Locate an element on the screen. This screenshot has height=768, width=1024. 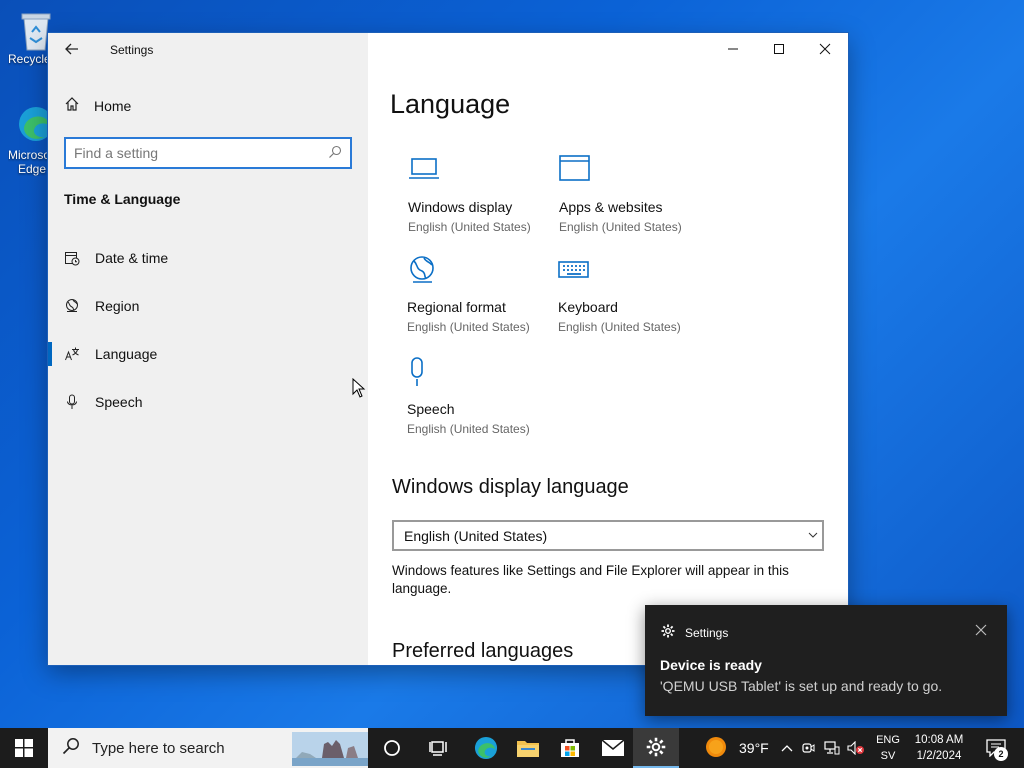
taskbar-file-explorer-button is located at coordinates (528, 748).